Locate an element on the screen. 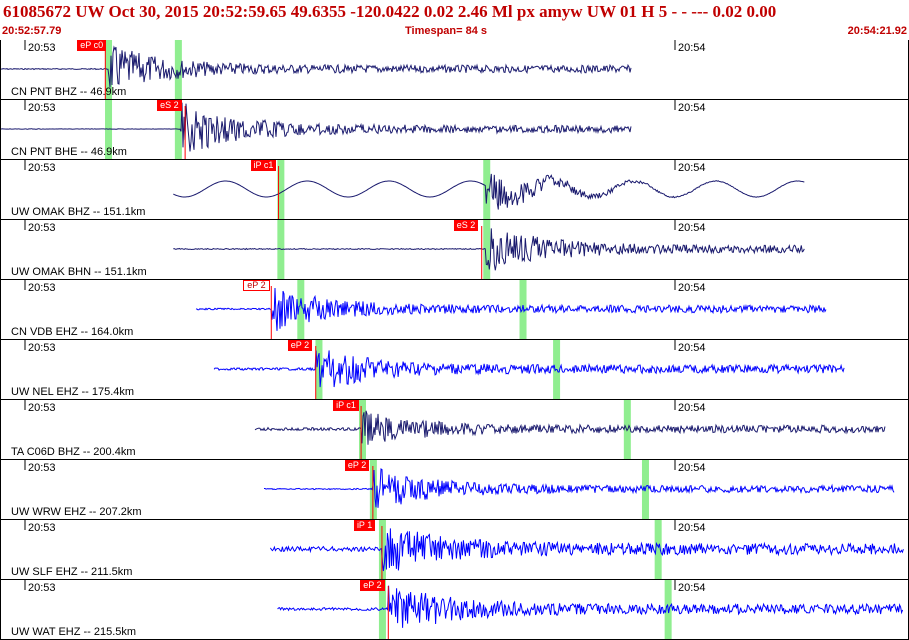 Image resolution: width=909 pixels, height=640 pixels. station-channel-label: CN PNT BHE -- 46.9km is located at coordinates (69, 152).